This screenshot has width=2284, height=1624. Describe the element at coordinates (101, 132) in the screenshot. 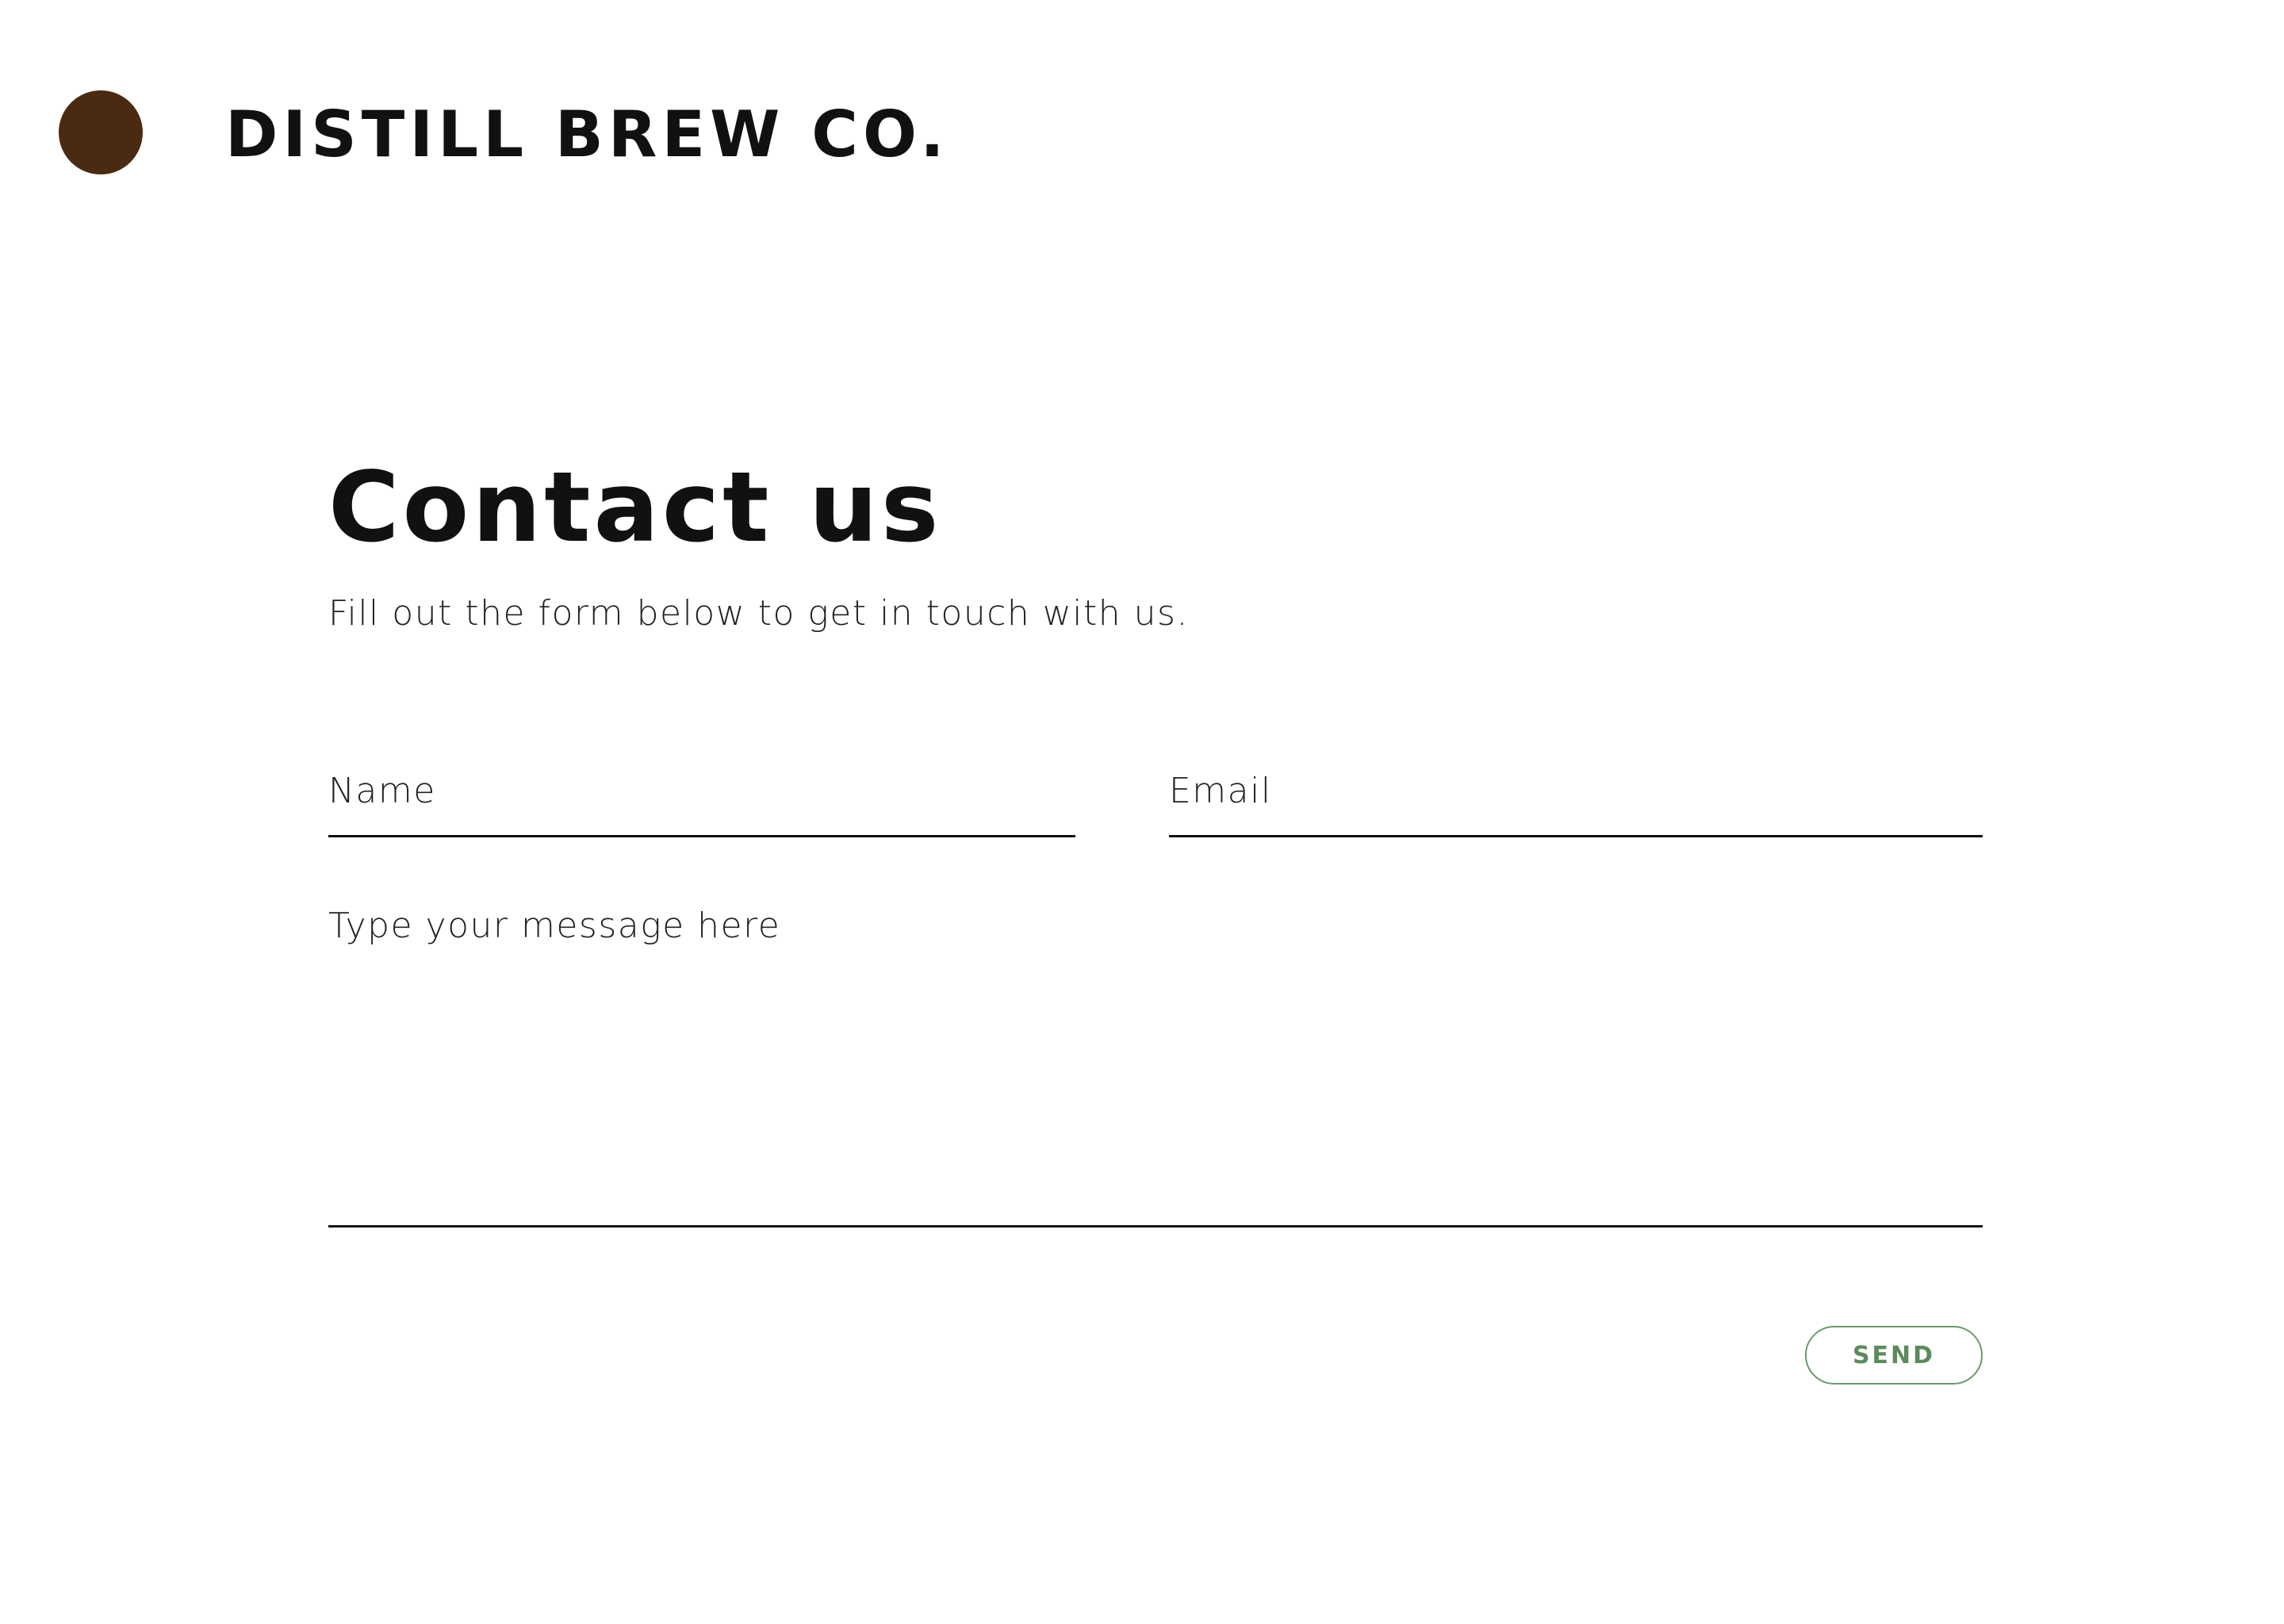

I see `brand-logo-circle` at that location.